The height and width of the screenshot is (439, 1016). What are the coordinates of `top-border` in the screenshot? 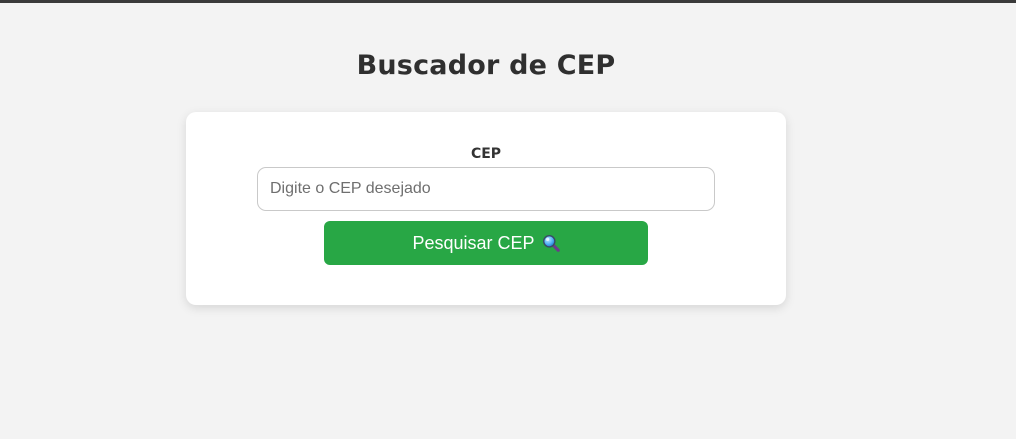 It's located at (508, 1).